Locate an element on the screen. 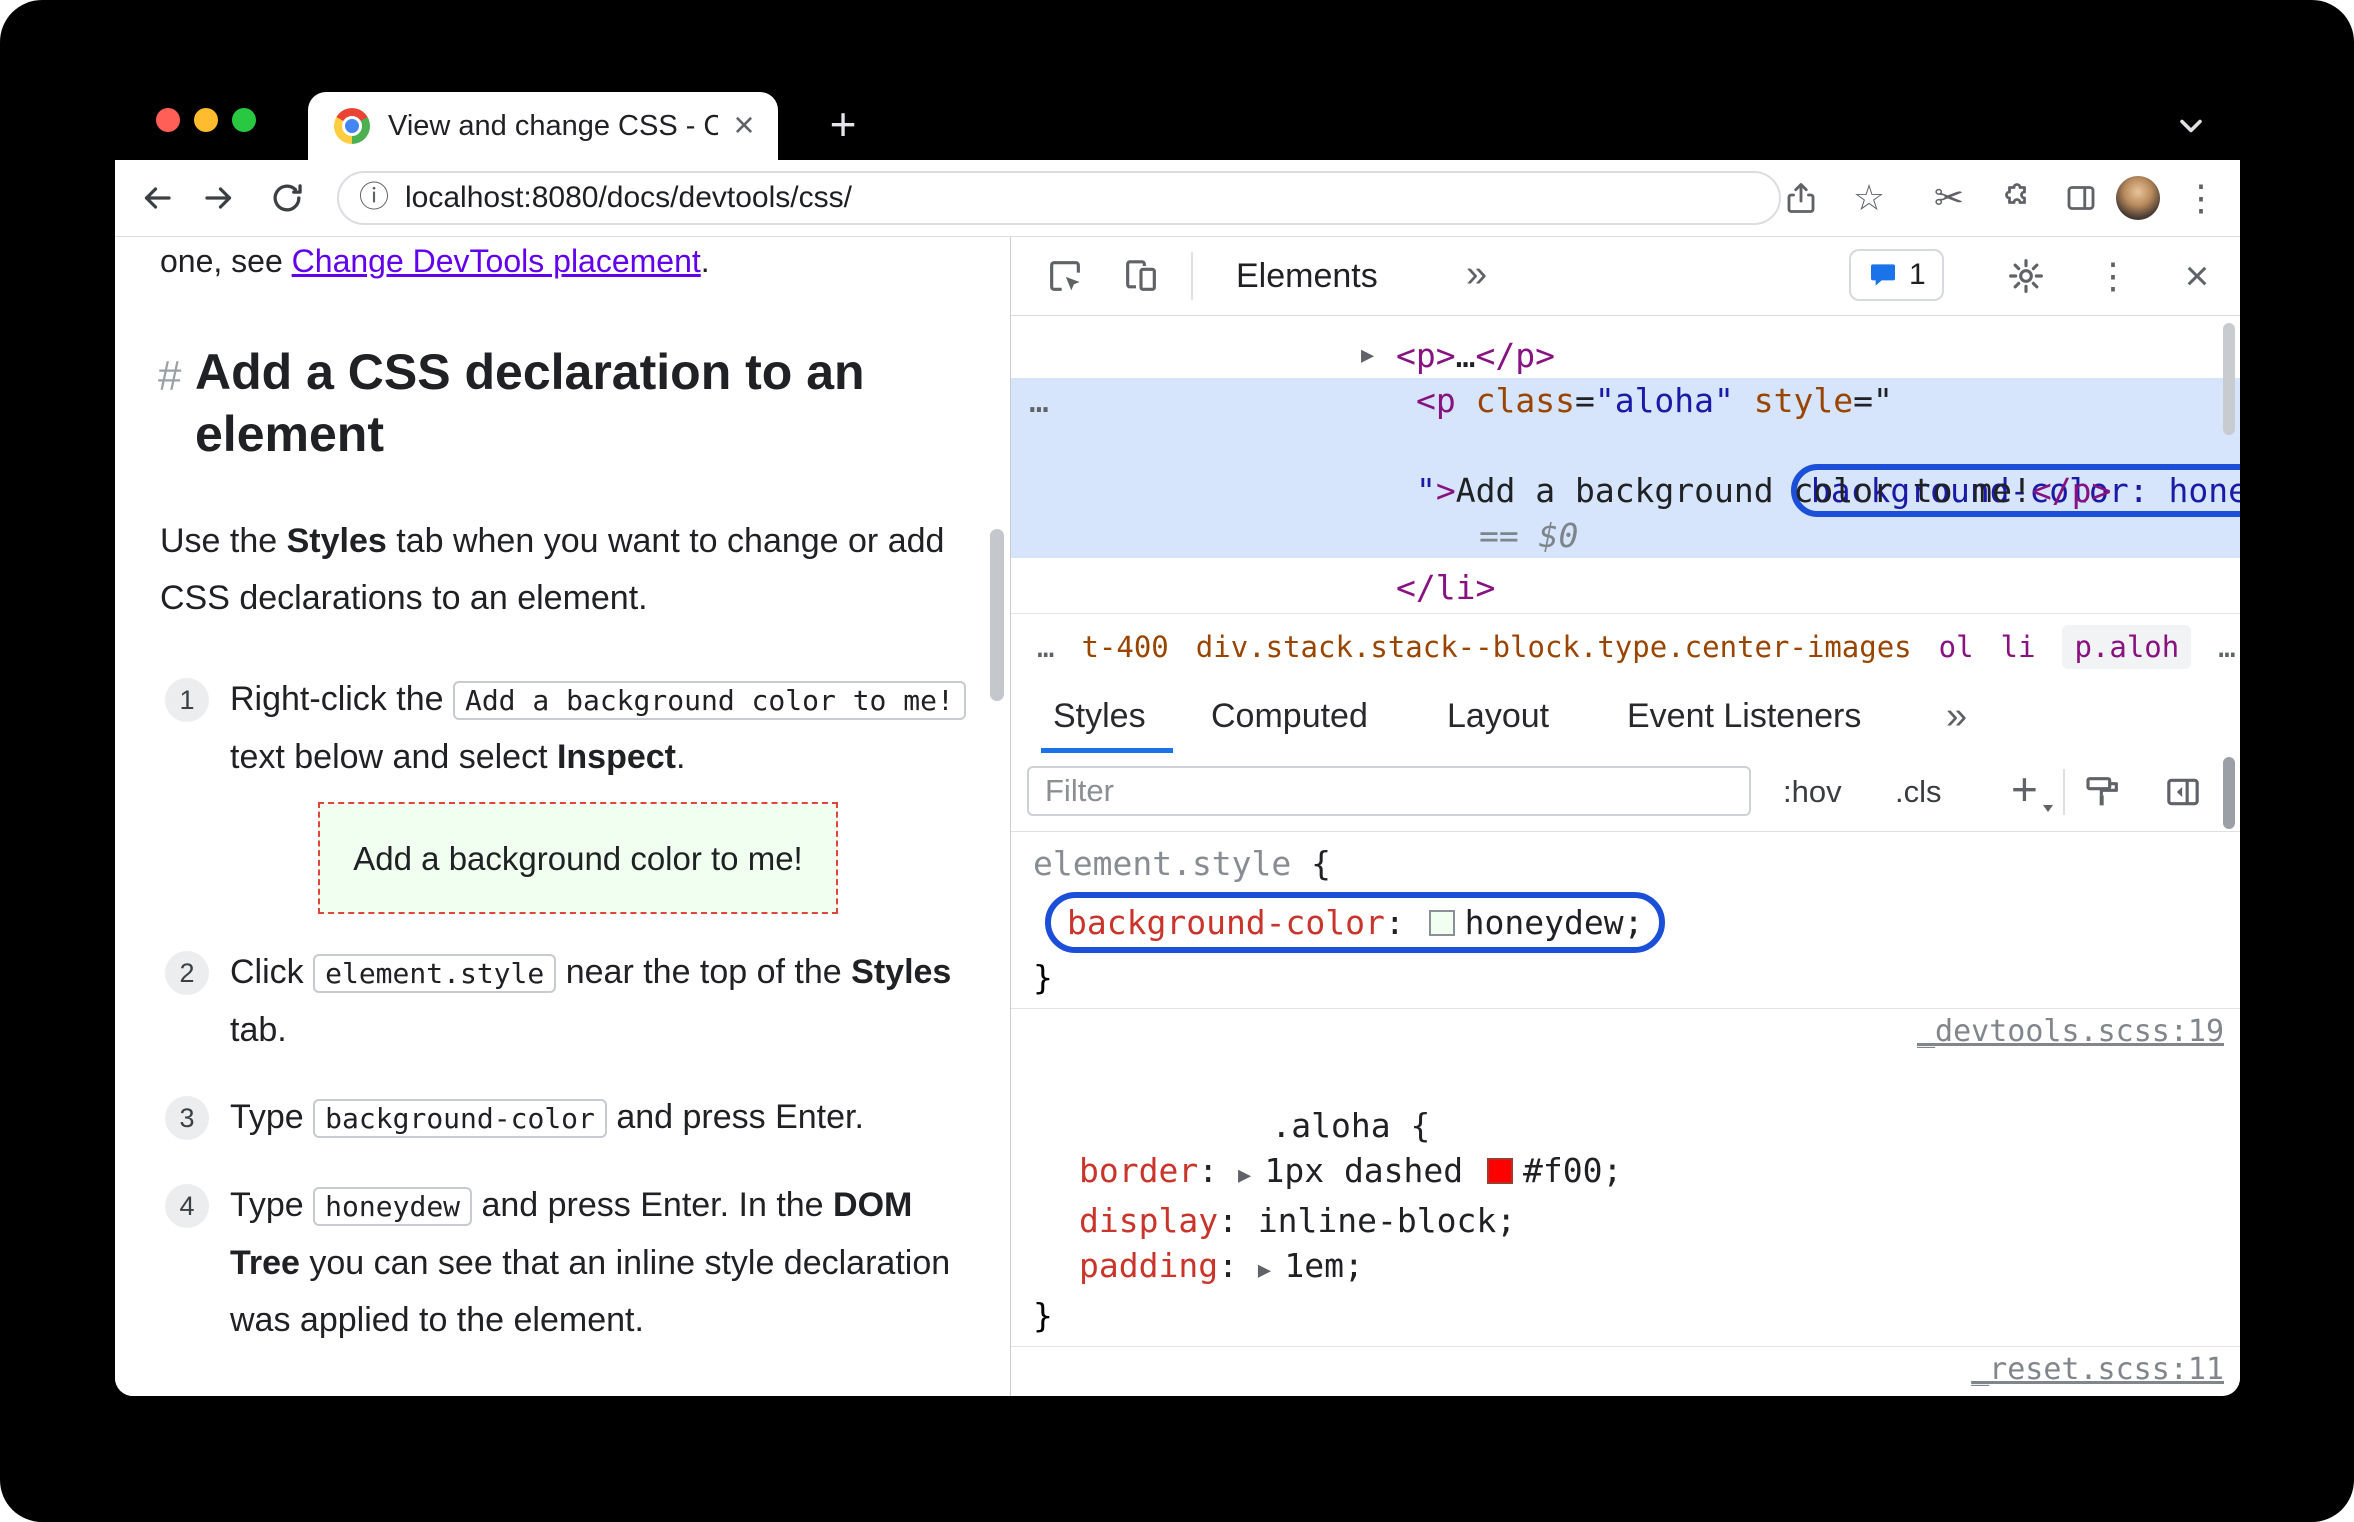  expand-arrow-icon: ▶ is located at coordinates (1367, 355).